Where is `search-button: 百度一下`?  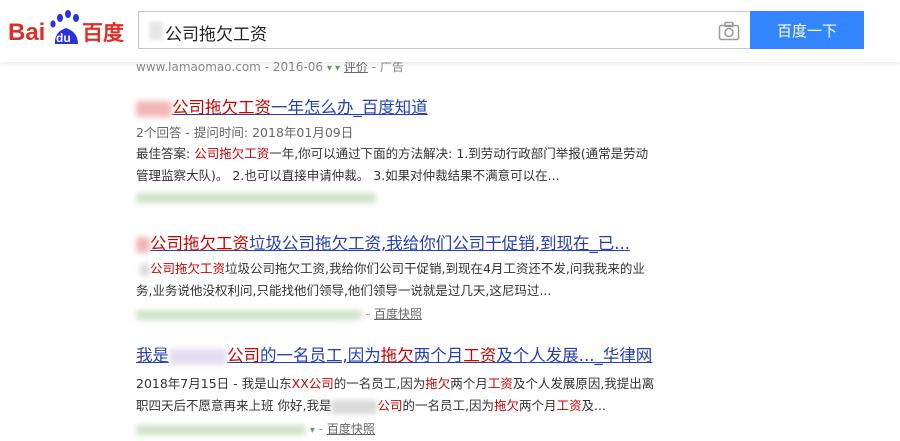 search-button: 百度一下 is located at coordinates (807, 30).